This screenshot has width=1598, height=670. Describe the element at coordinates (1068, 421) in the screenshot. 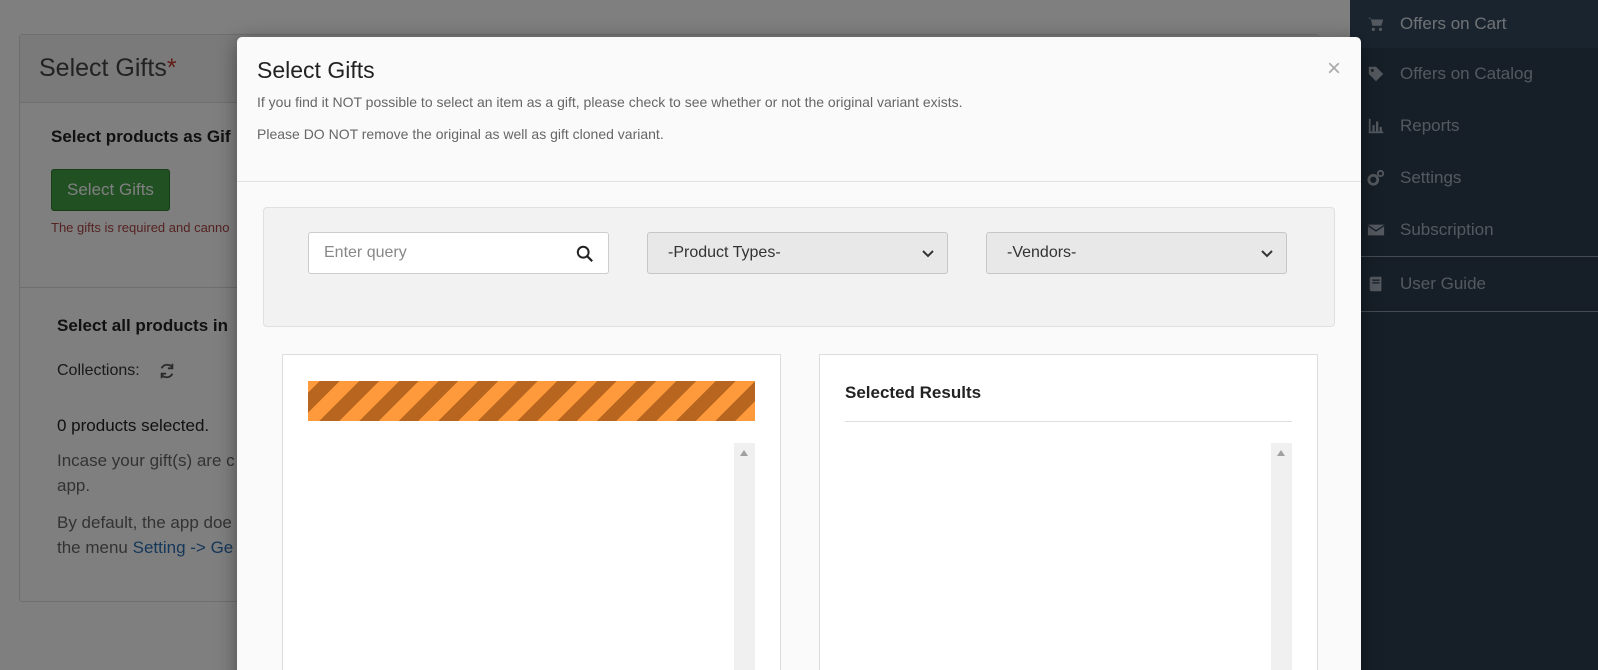

I see `divider` at that location.